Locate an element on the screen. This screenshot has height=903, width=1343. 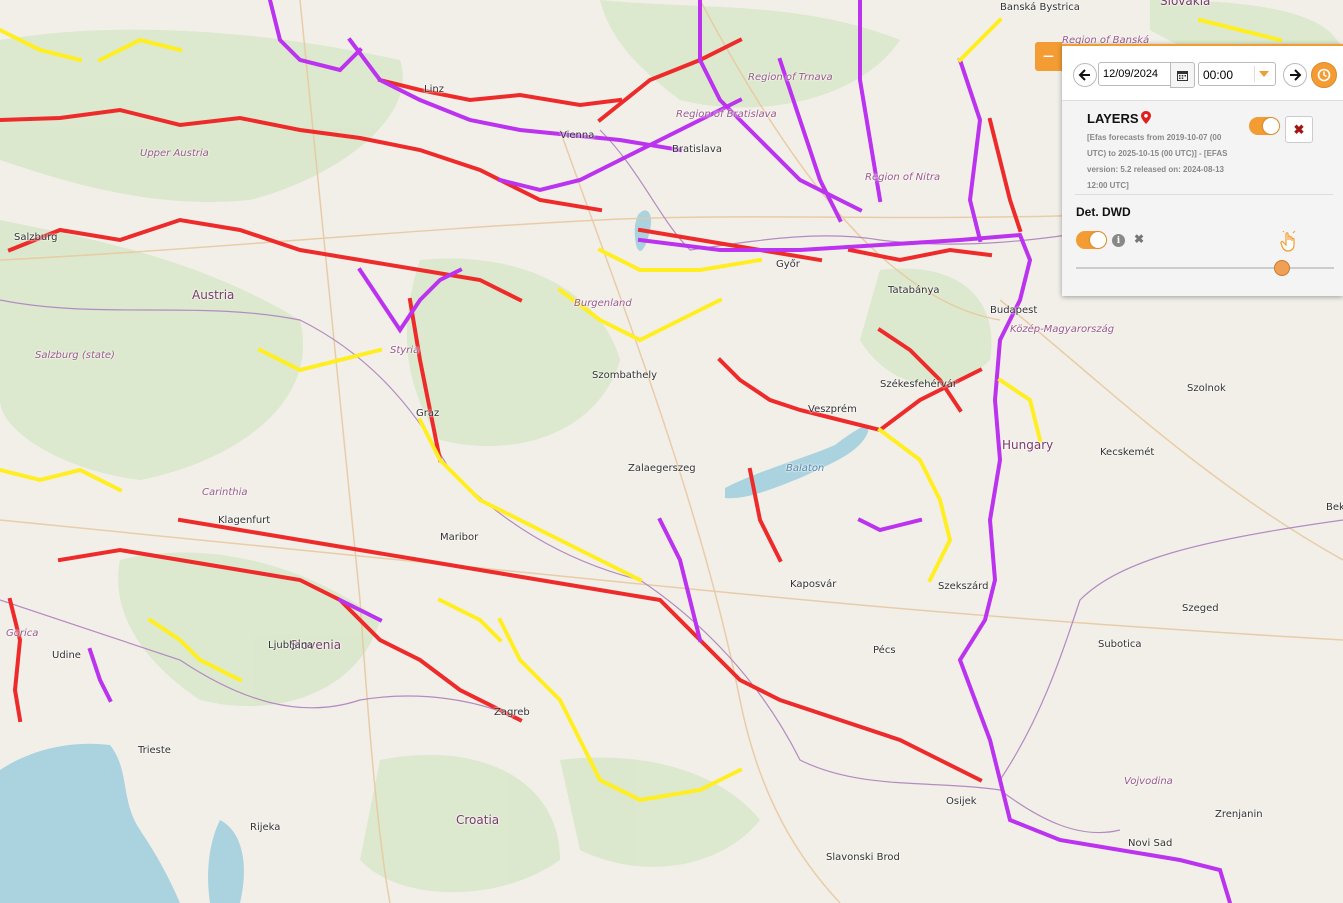
place-label: Győr is located at coordinates (788, 264).